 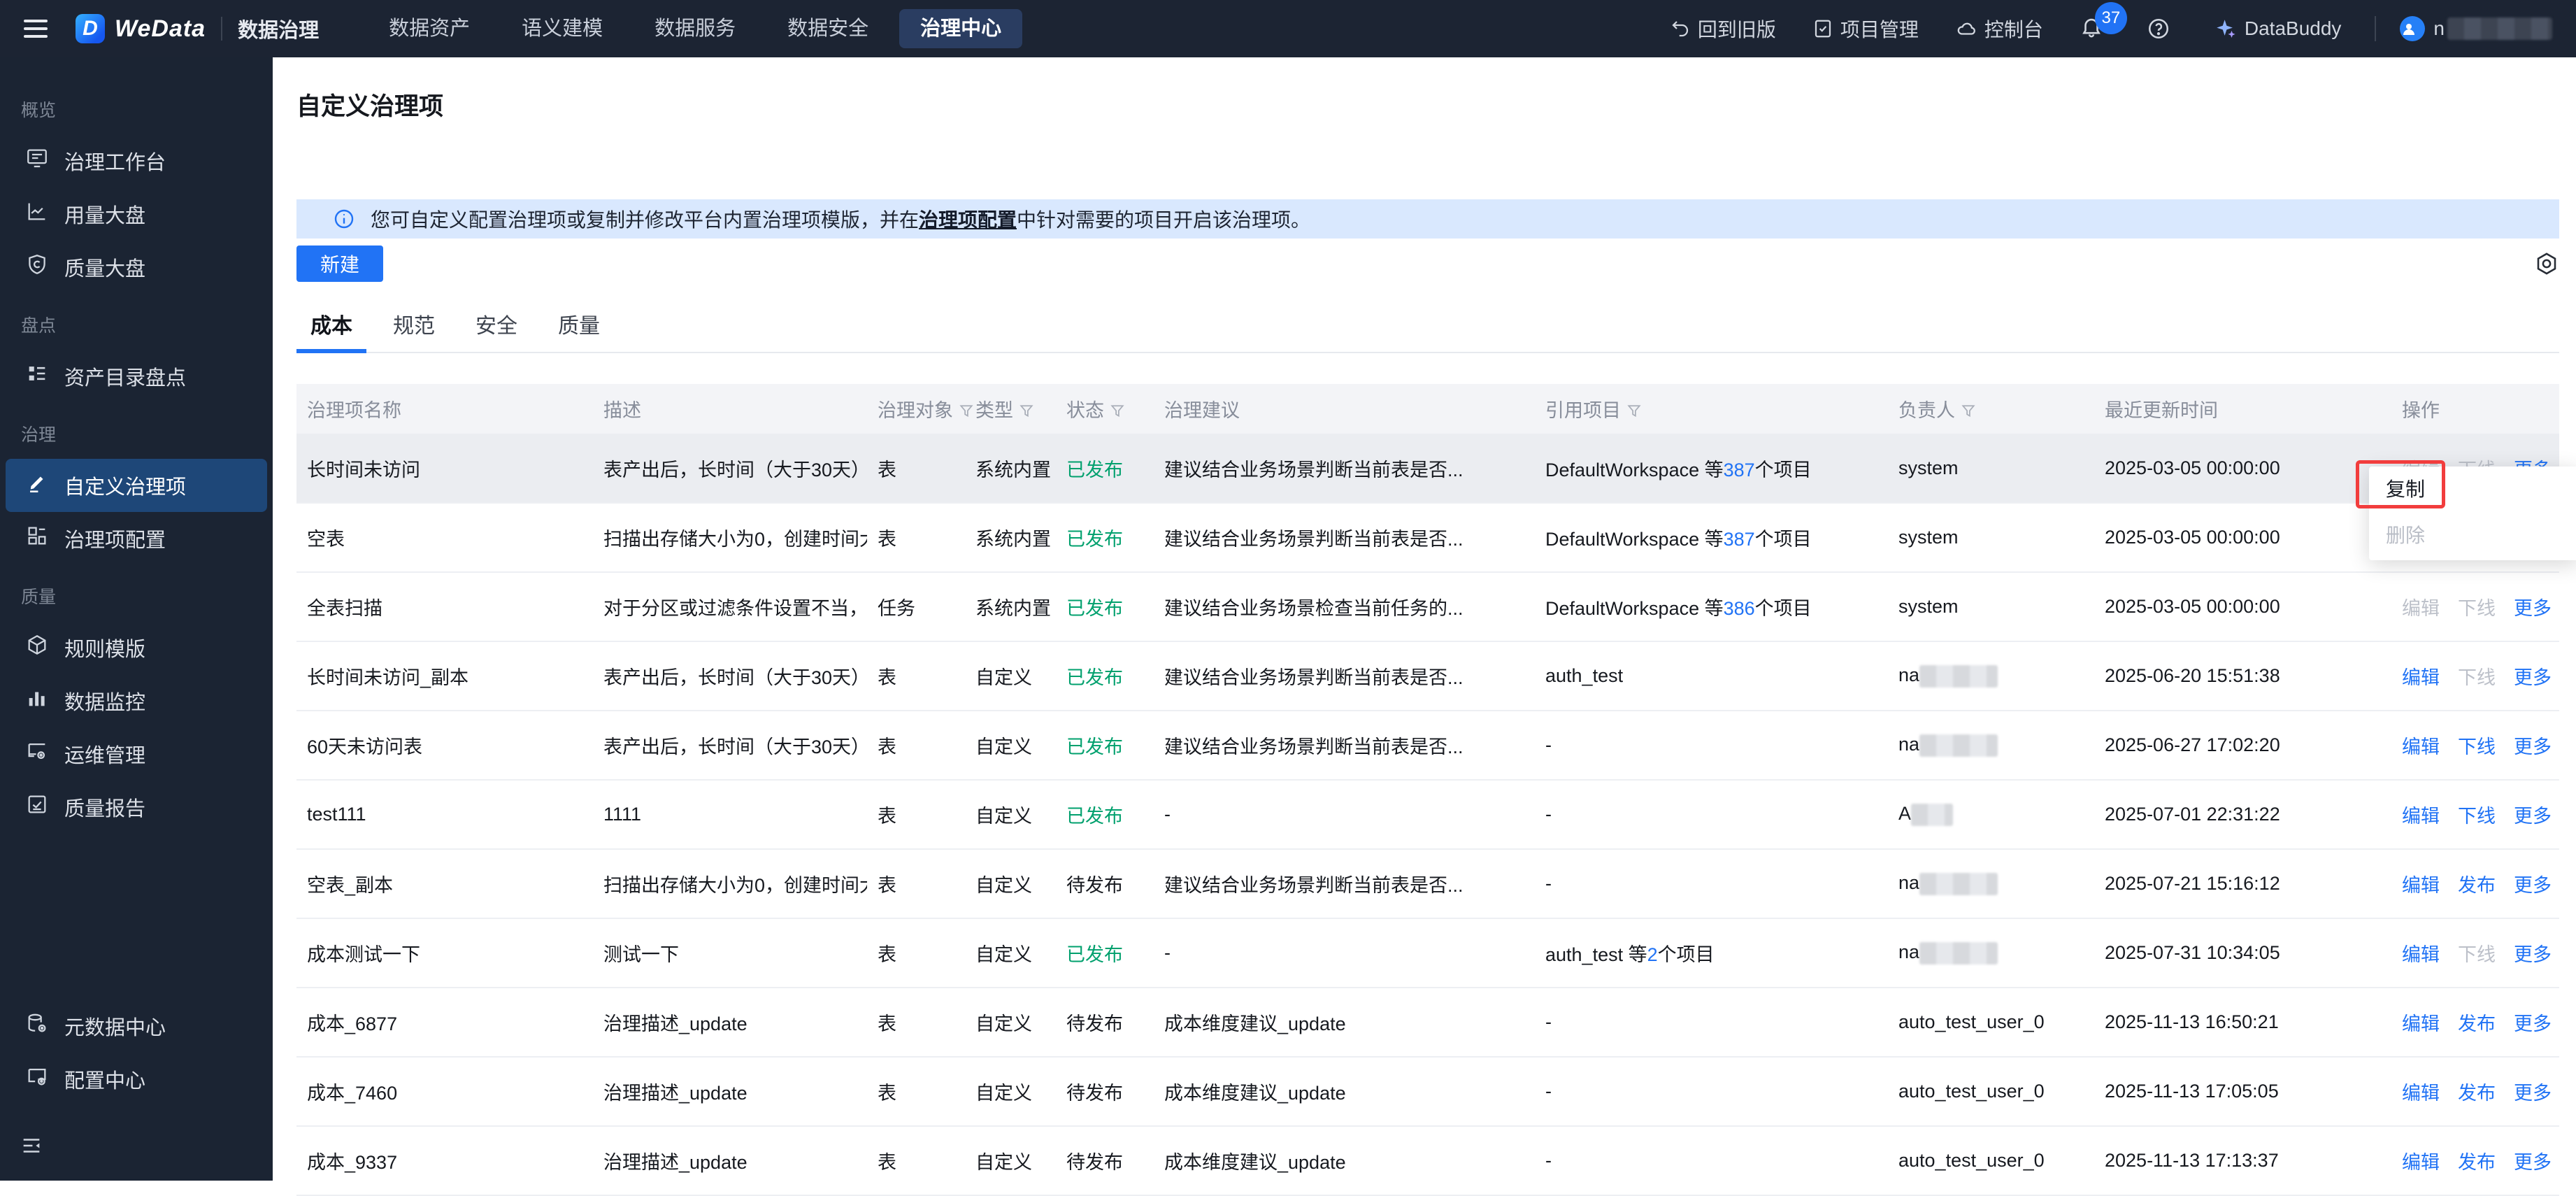 What do you see at coordinates (730, 953) in the screenshot?
I see `cell-description: 测试一下` at bounding box center [730, 953].